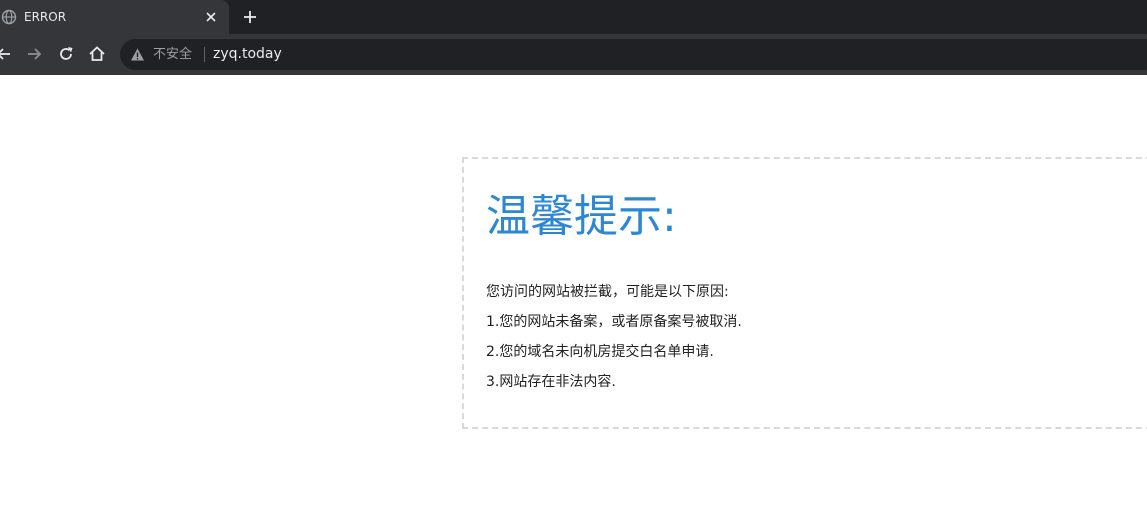 This screenshot has width=1147, height=505. What do you see at coordinates (573, 17) in the screenshot?
I see `tab-strip: ERROR` at bounding box center [573, 17].